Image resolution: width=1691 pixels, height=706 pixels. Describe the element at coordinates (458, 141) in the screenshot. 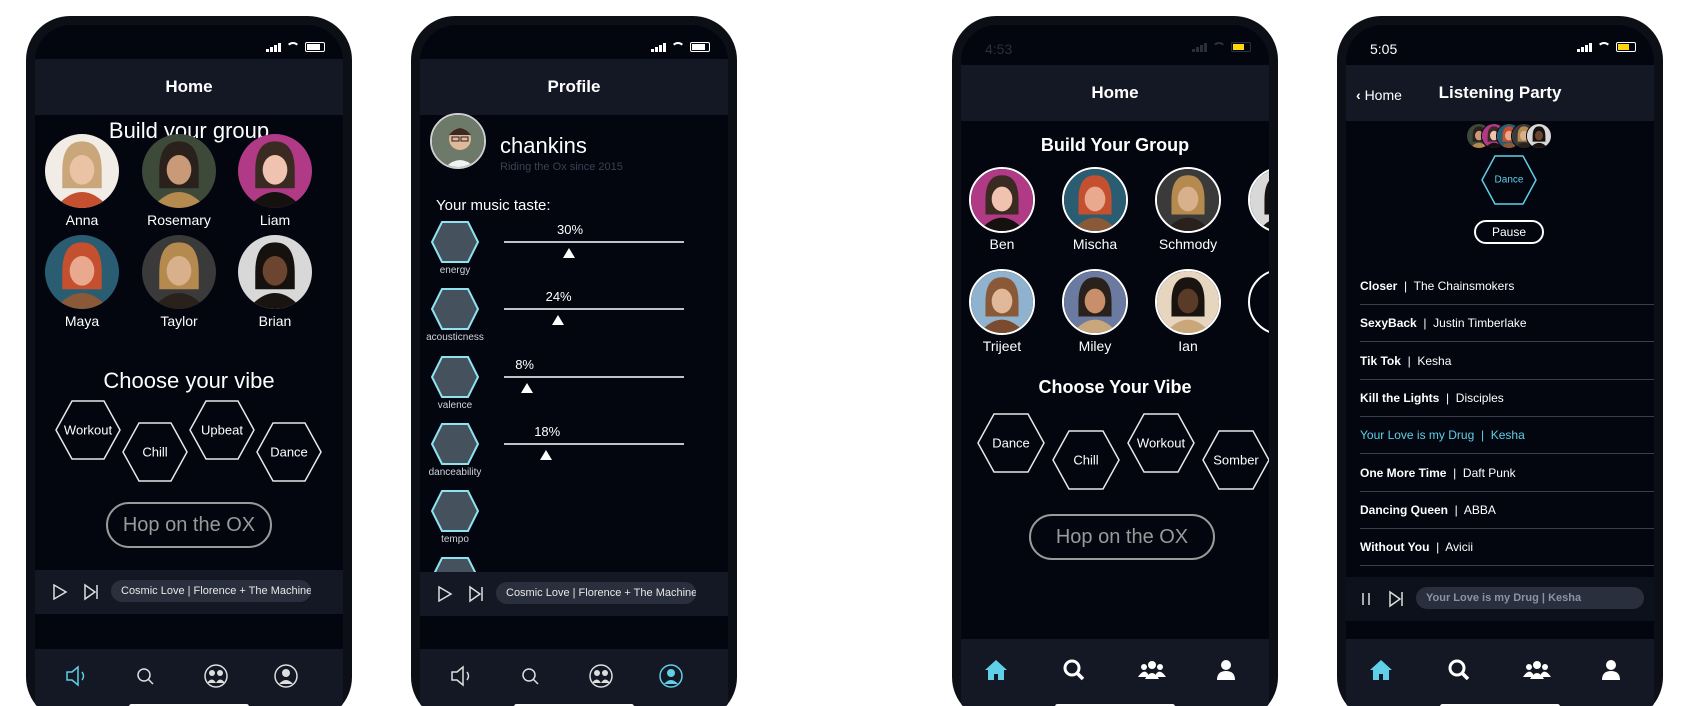

I see `profile-avatar` at that location.